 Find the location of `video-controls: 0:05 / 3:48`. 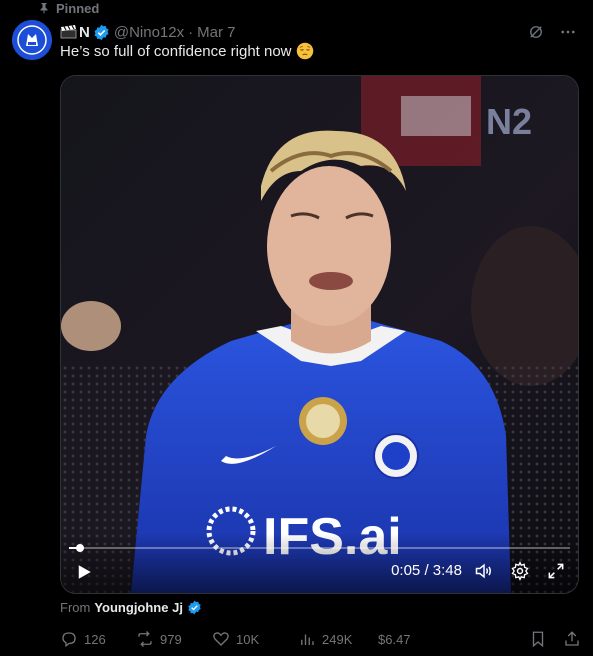

video-controls: 0:05 / 3:48 is located at coordinates (319, 563).